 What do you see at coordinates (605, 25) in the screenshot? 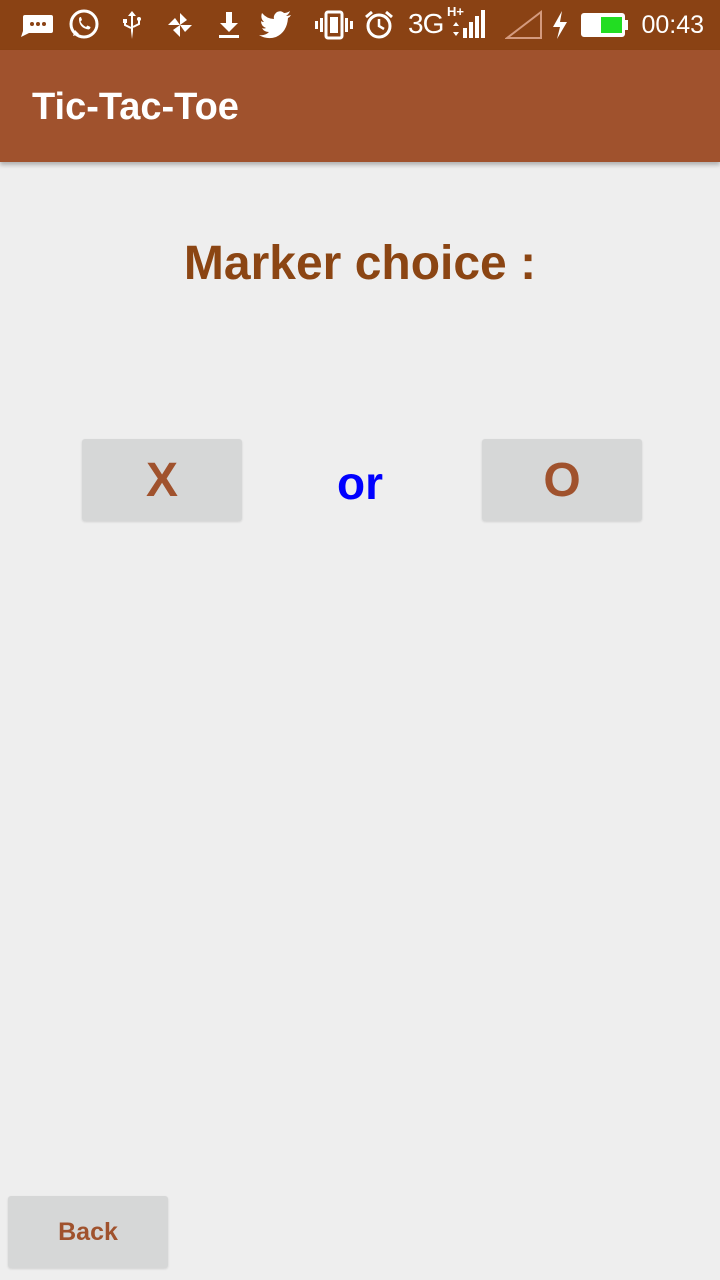
I see `battery-icon` at bounding box center [605, 25].